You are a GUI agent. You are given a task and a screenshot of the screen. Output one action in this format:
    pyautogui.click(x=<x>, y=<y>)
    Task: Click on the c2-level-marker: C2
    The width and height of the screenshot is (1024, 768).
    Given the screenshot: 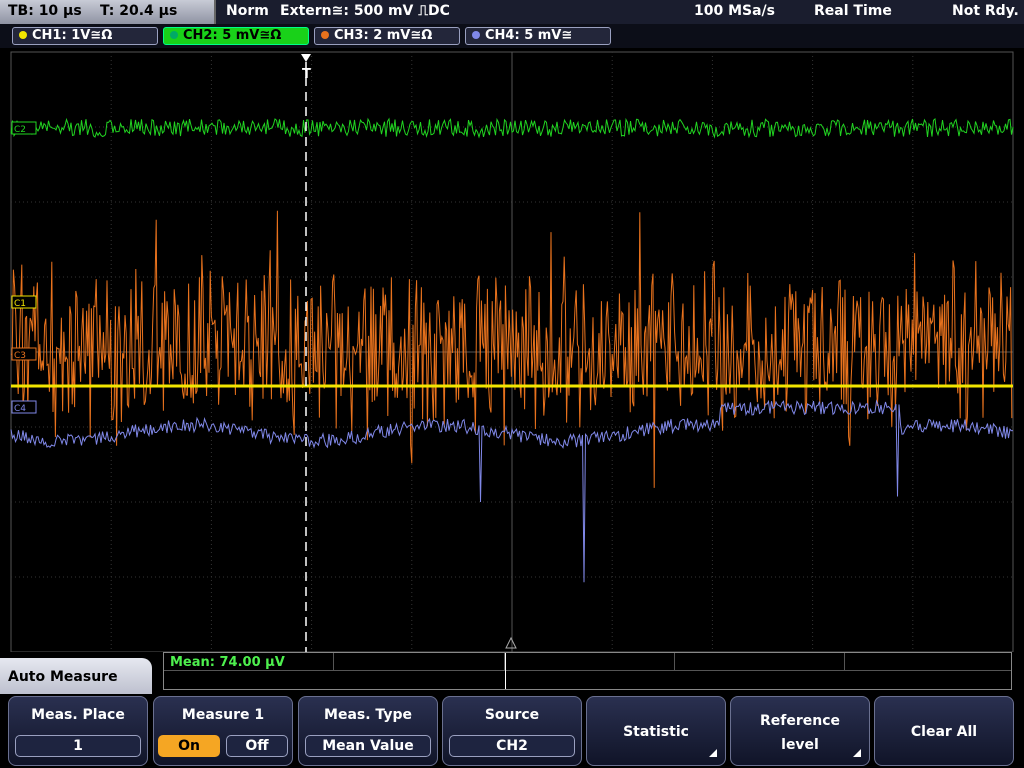 What is the action you would take?
    pyautogui.click(x=24, y=128)
    